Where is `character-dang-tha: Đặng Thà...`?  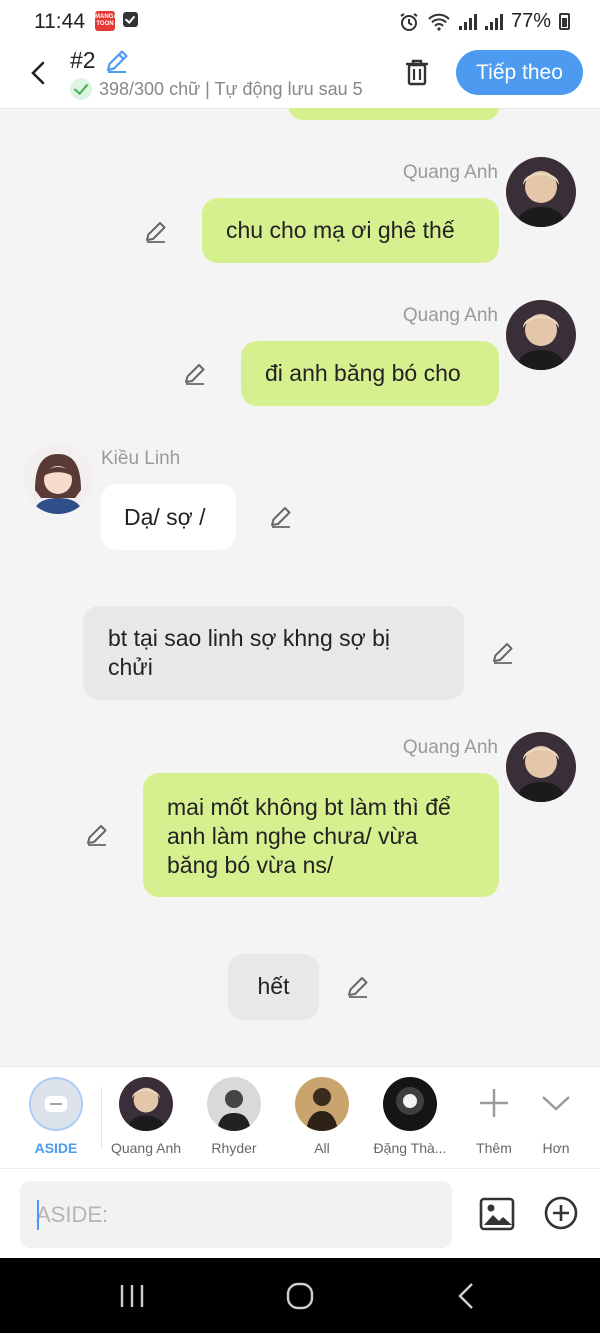
character-dang-tha: Đặng Thà... is located at coordinates (410, 1116).